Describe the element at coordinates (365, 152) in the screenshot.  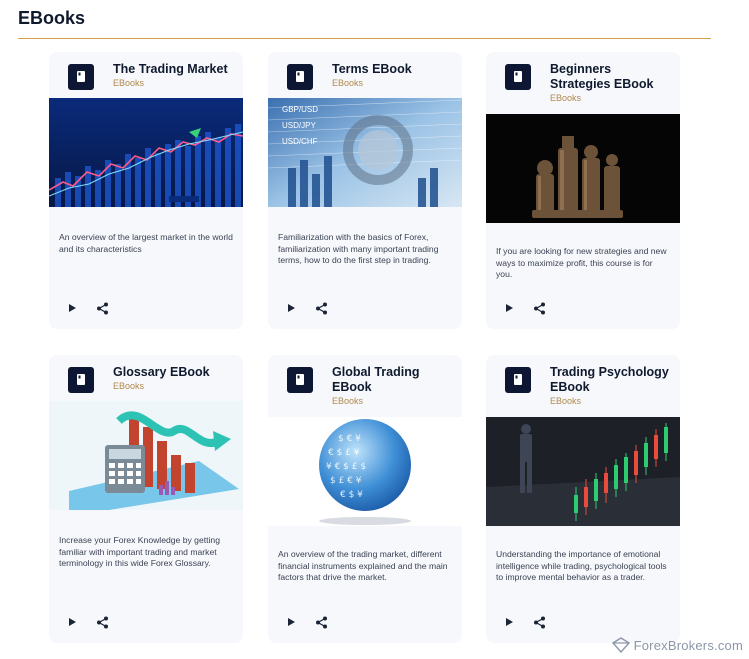
I see `forex-terms-image: GBP/USD USD/JPY USD/CHF` at that location.